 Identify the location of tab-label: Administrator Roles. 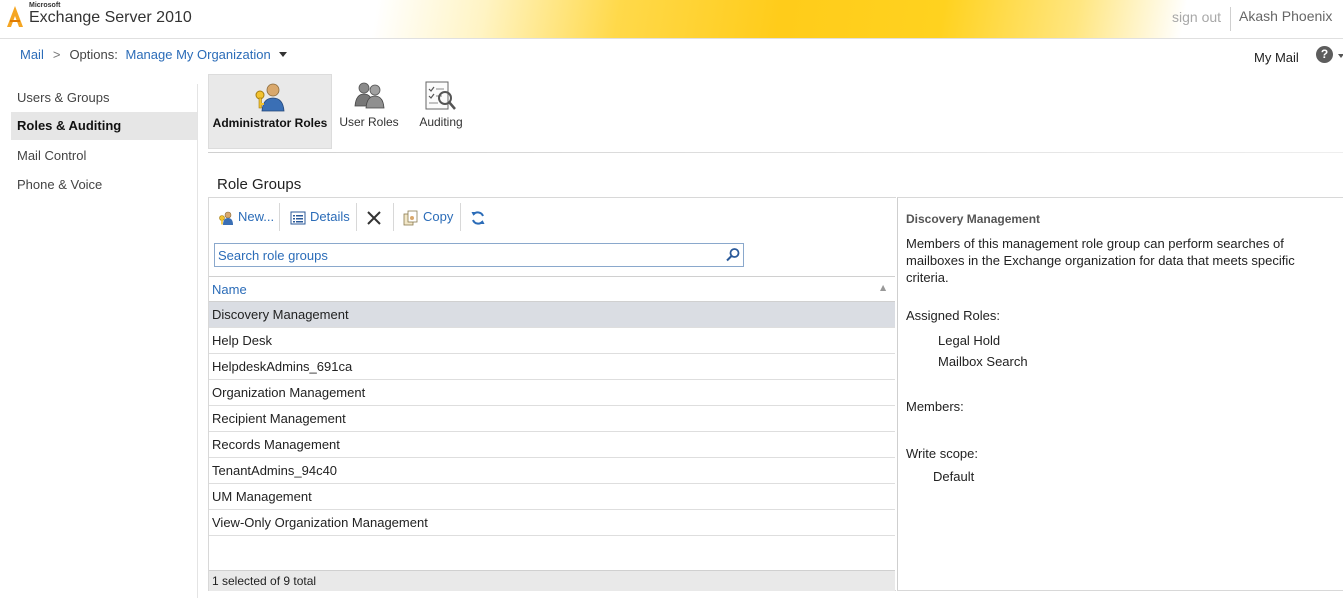
(270, 123).